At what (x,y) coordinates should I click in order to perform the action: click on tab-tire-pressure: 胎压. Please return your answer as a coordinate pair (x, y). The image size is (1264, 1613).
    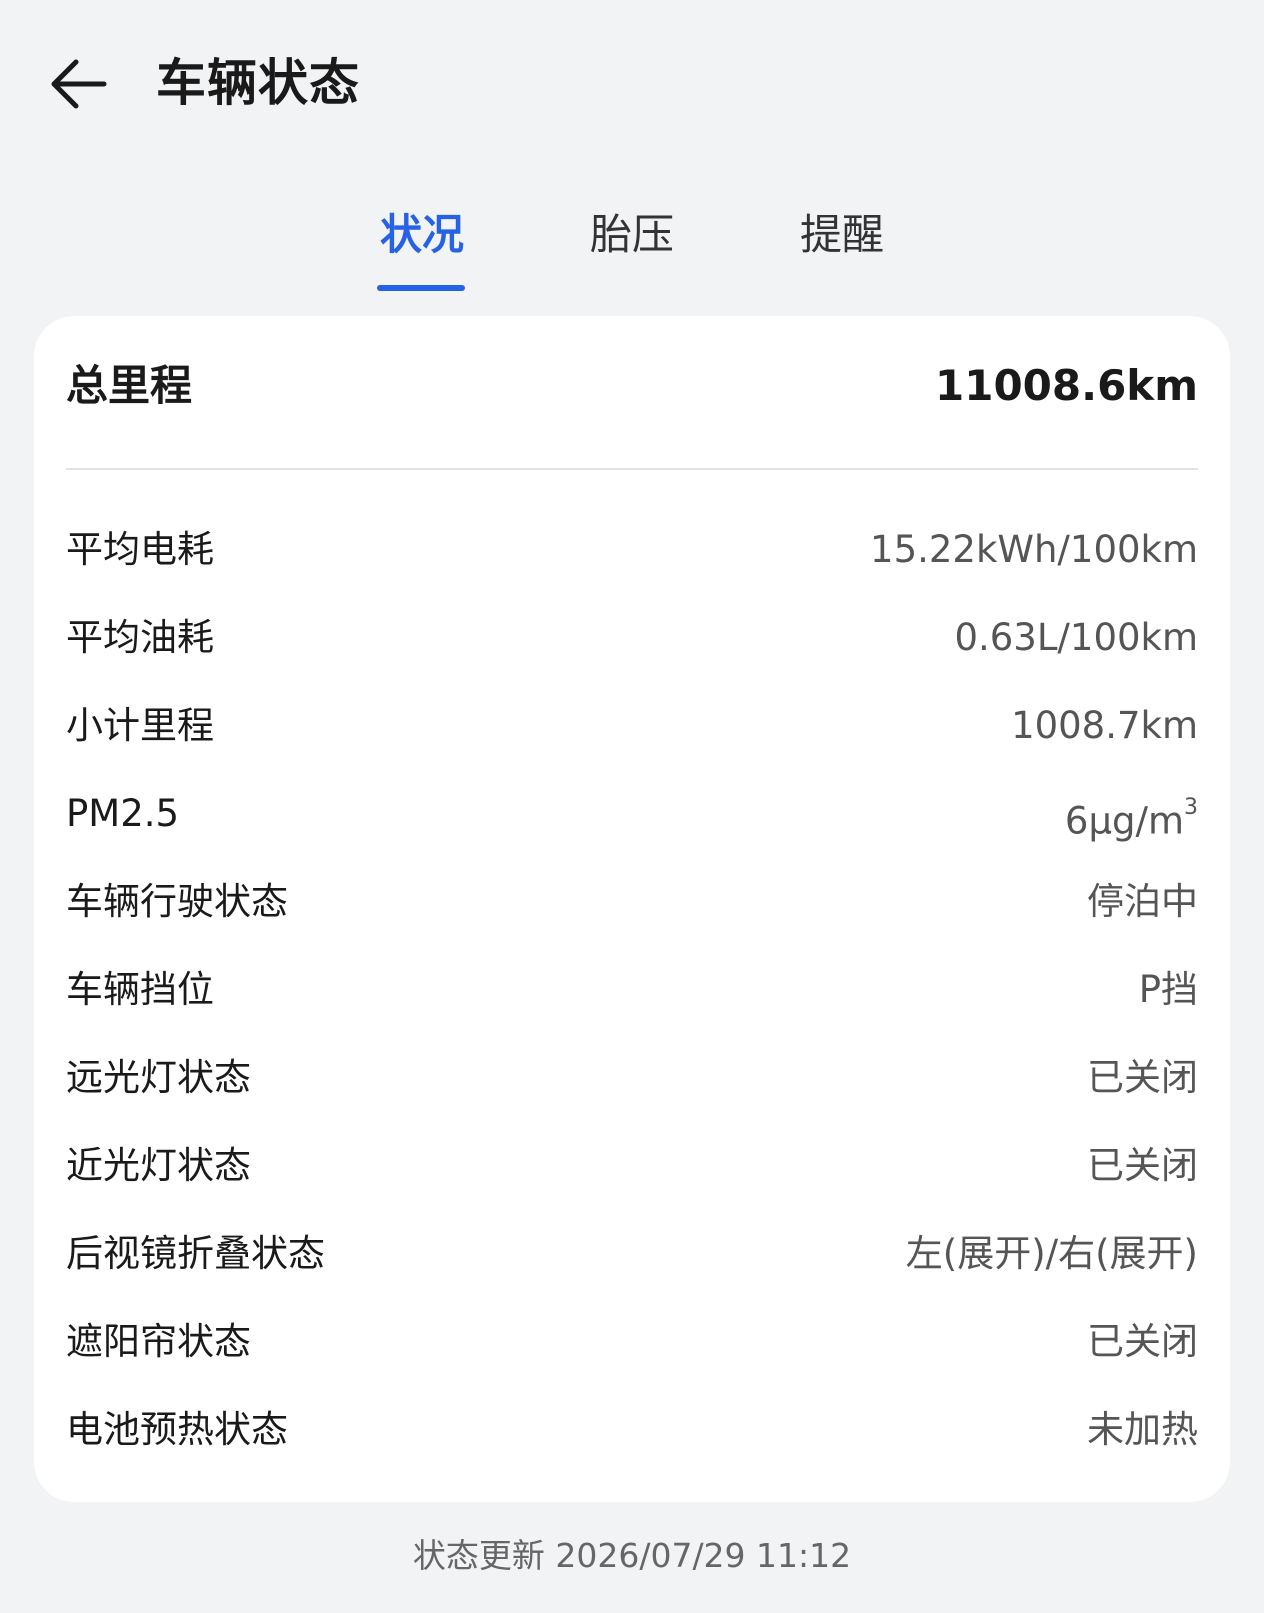
    Looking at the image, I should click on (632, 235).